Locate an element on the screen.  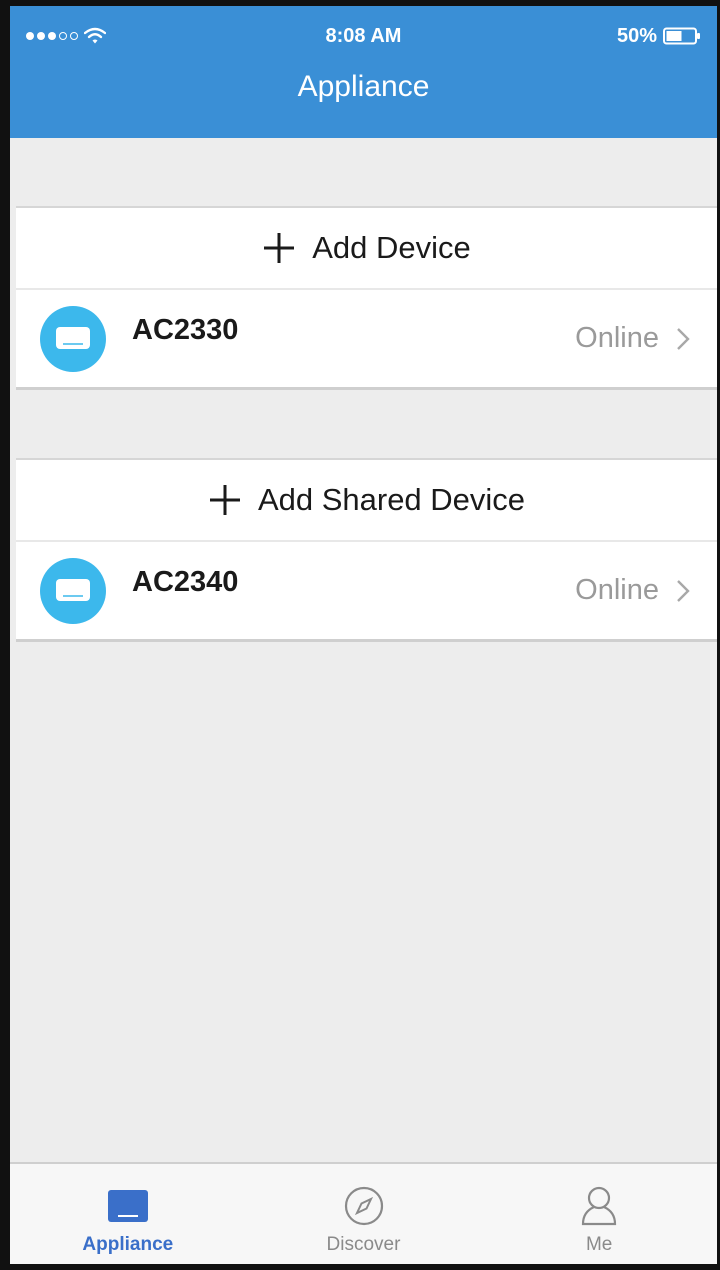
my-devices-section: Add Device AC2330 Online is located at coordinates (366, 298).